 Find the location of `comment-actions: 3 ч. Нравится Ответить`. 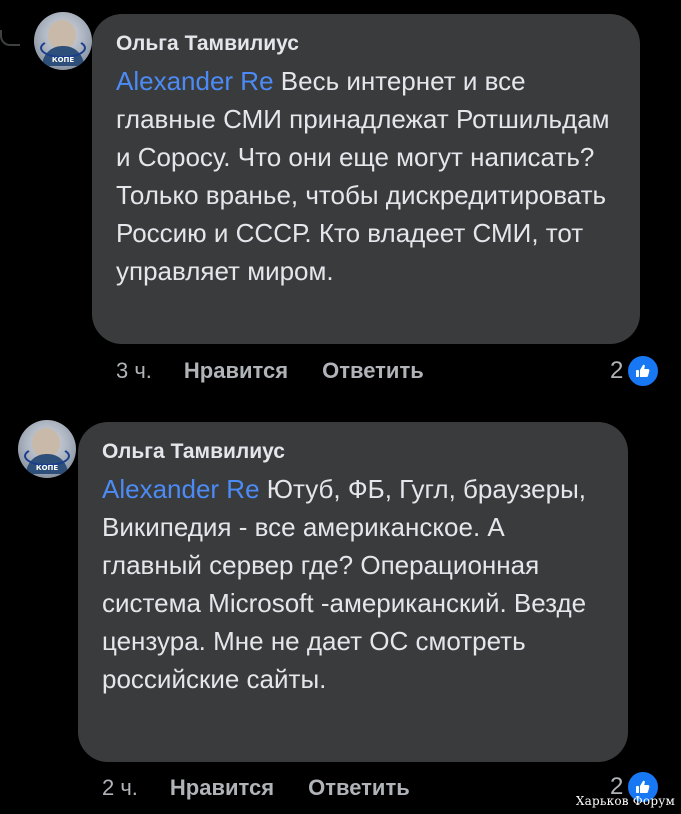

comment-actions: 3 ч. Нравится Ответить is located at coordinates (287, 371).